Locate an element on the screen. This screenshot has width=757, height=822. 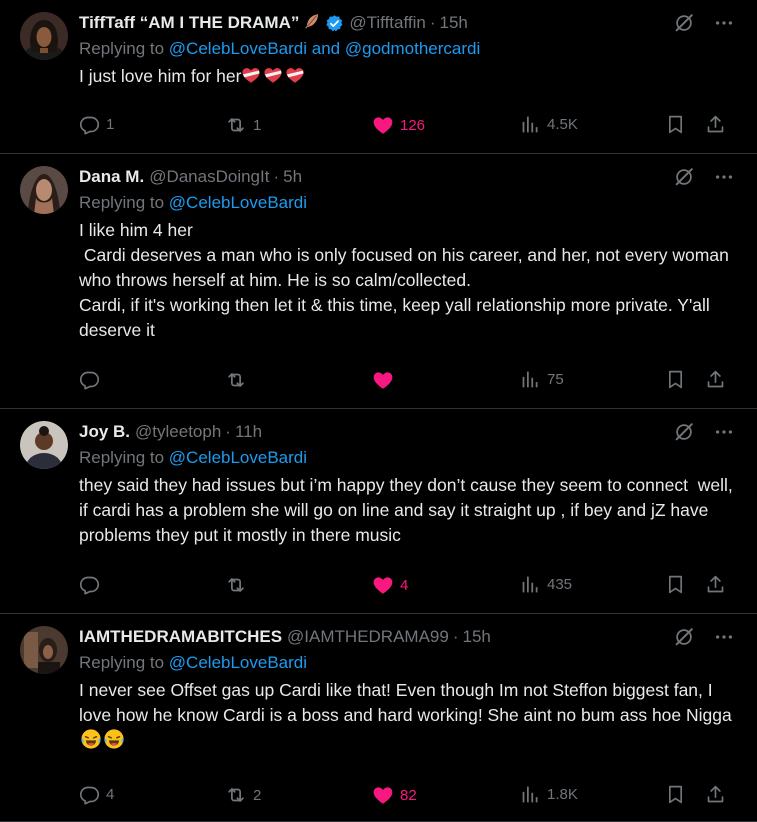
display-name: IAMTHEDRAMABITCHES is located at coordinates (180, 637).